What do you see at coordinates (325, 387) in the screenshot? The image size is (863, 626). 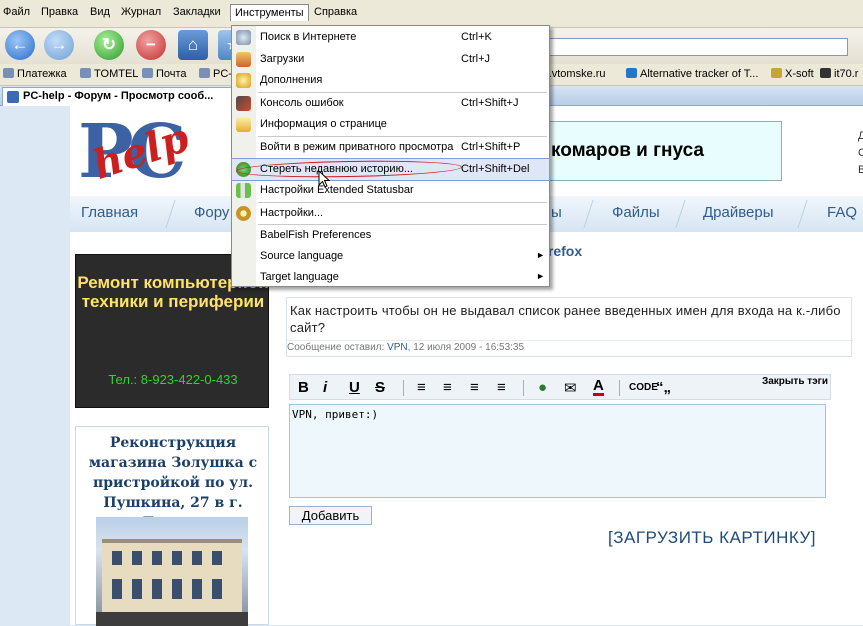 I see `italic-button: i` at bounding box center [325, 387].